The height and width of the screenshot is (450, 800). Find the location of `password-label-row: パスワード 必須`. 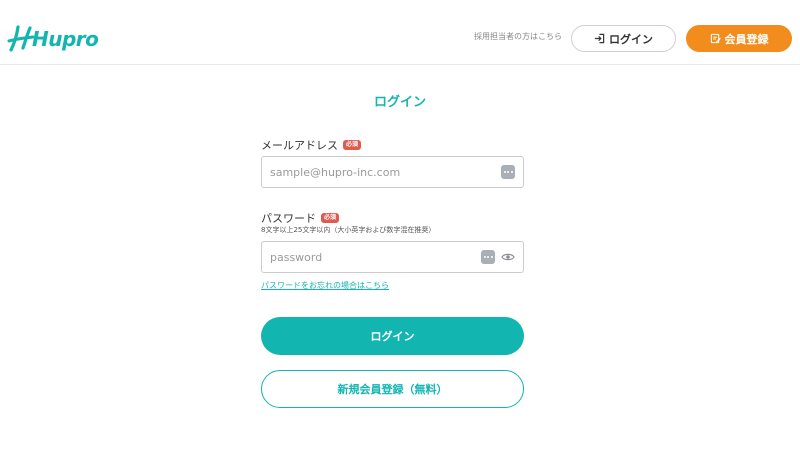

password-label-row: パスワード 必須 is located at coordinates (300, 218).